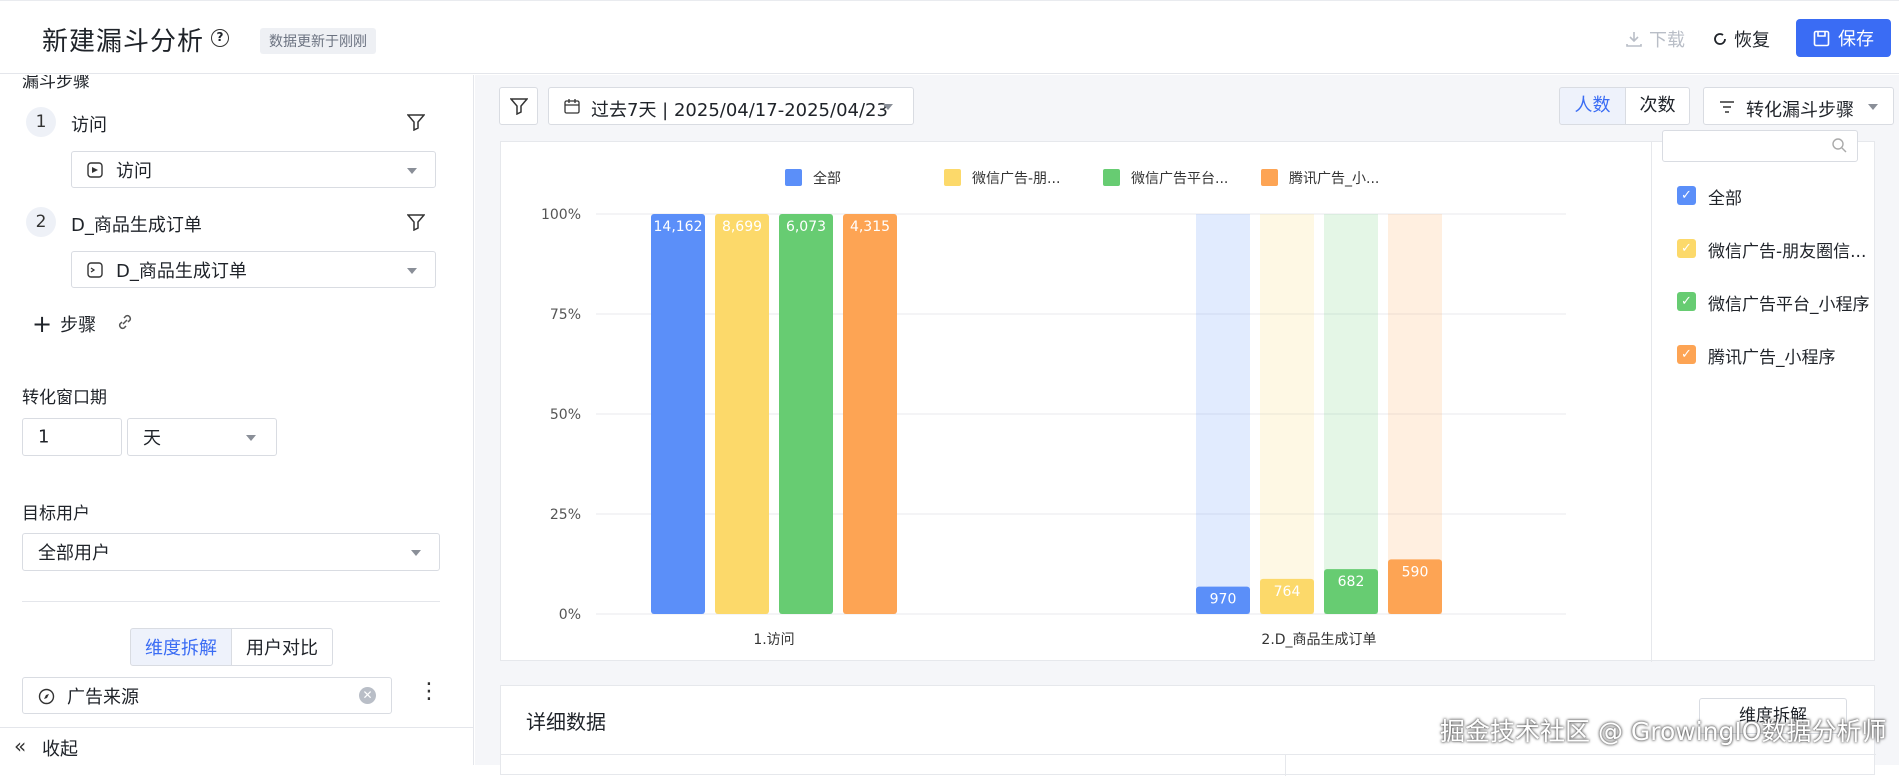 This screenshot has height=776, width=1899. I want to click on series-legend-panel: ✓ 全部 ✓ 微信广告-朋友圈信... ✓ 微信广告平台_小程序 ✓ 腾讯广告_小程序, so click(1763, 396).